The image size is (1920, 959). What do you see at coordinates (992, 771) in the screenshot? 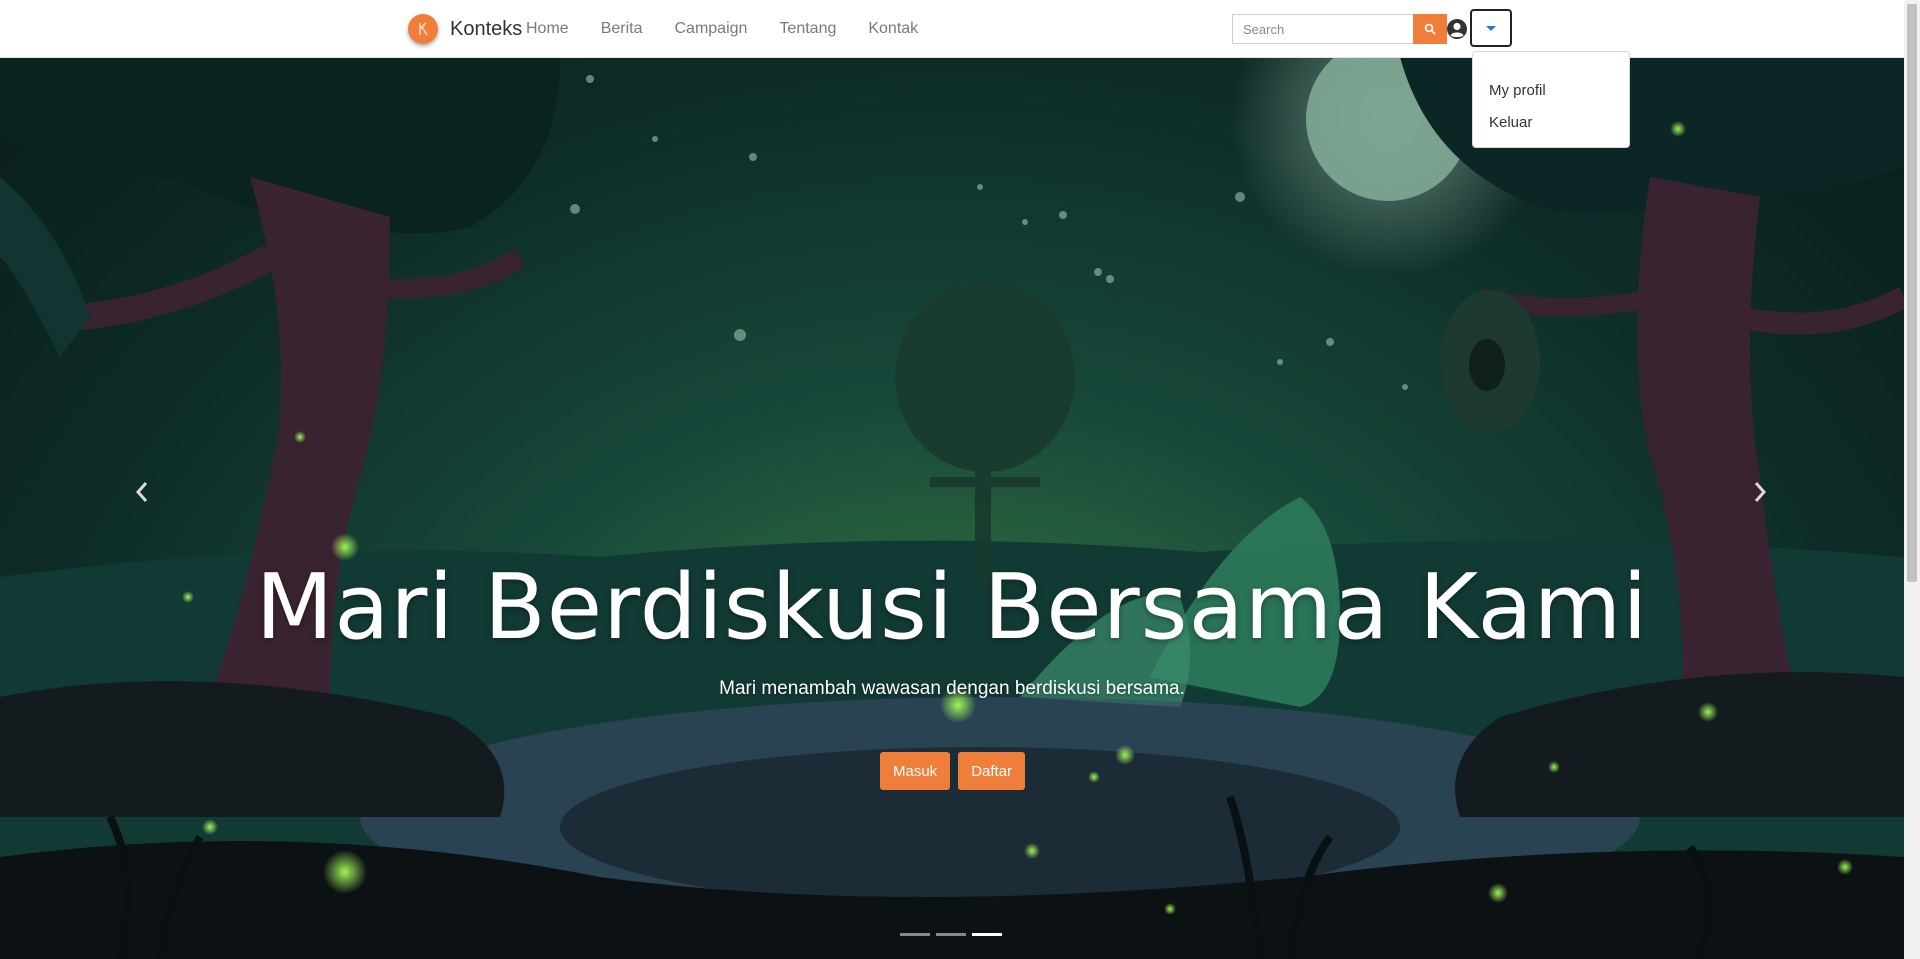
I see `register-button: Daftar` at bounding box center [992, 771].